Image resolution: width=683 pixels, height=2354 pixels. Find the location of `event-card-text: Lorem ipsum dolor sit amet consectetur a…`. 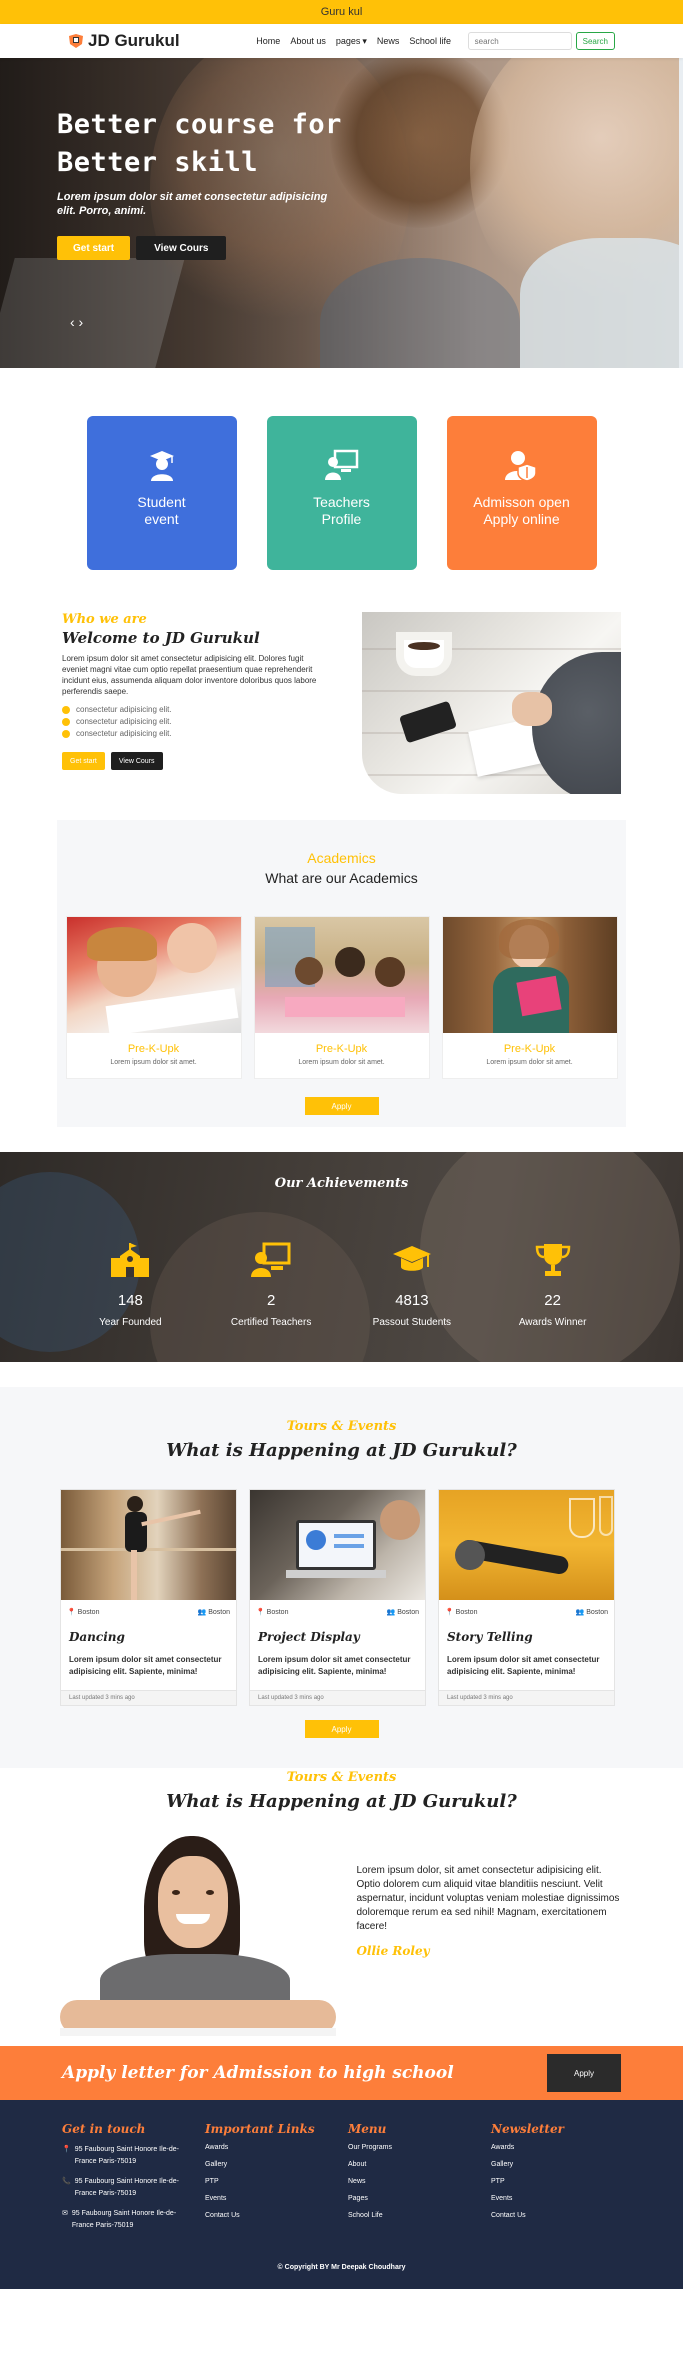

event-card-text: Lorem ipsum dolor sit amet consectetur a… is located at coordinates (334, 1665).